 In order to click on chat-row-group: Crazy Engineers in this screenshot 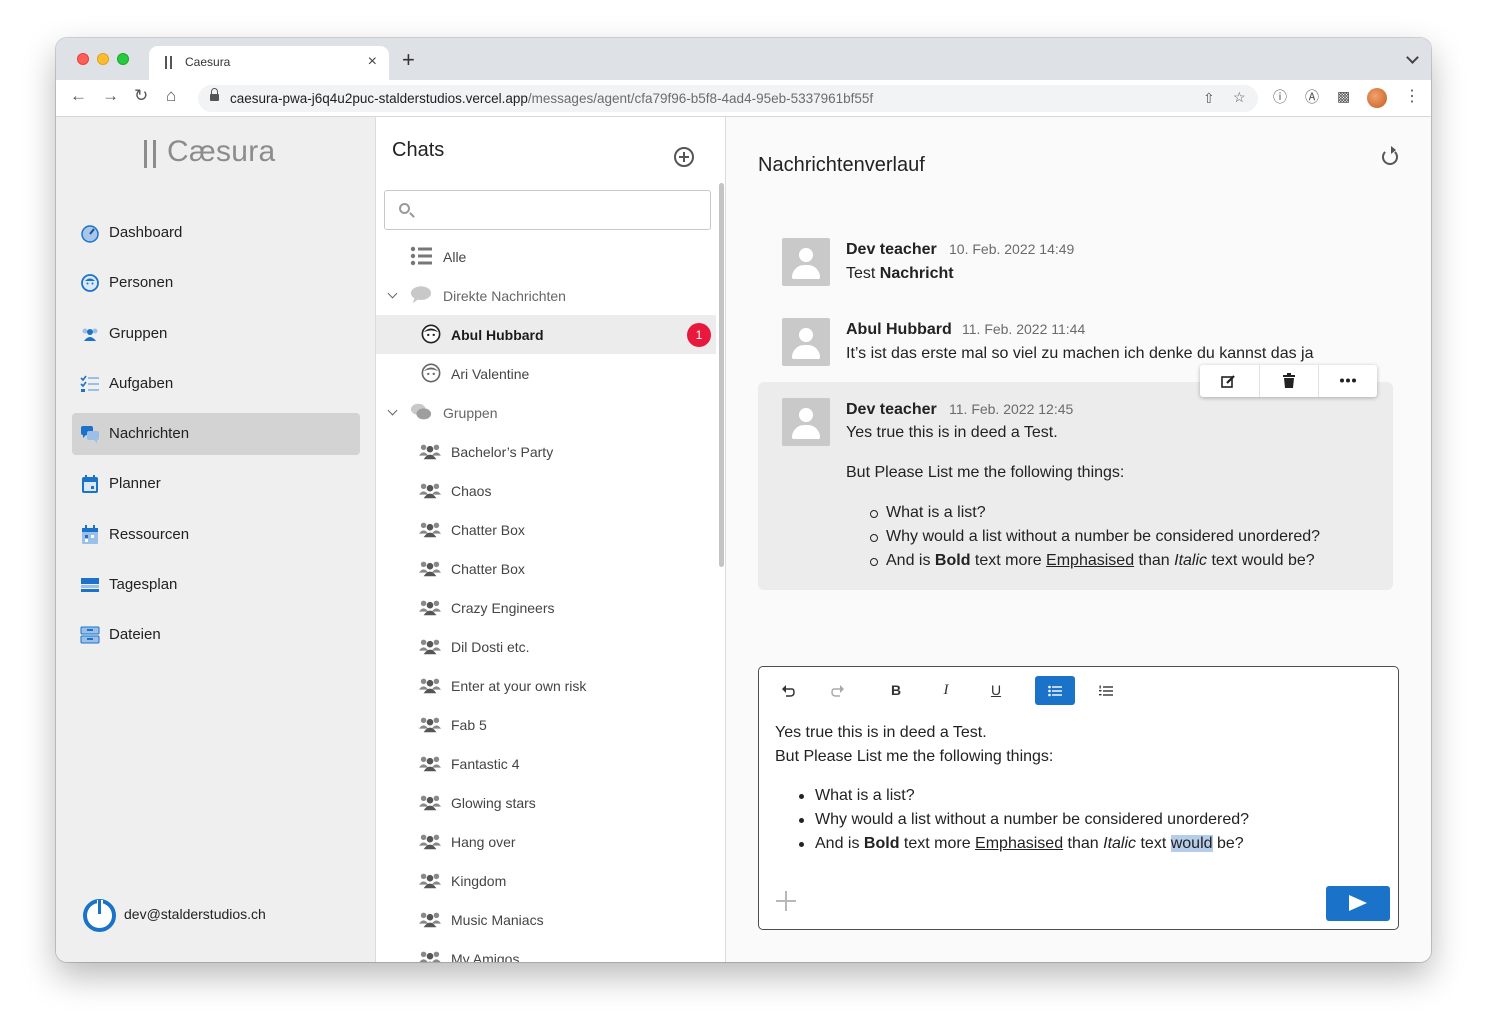, I will do `click(546, 607)`.